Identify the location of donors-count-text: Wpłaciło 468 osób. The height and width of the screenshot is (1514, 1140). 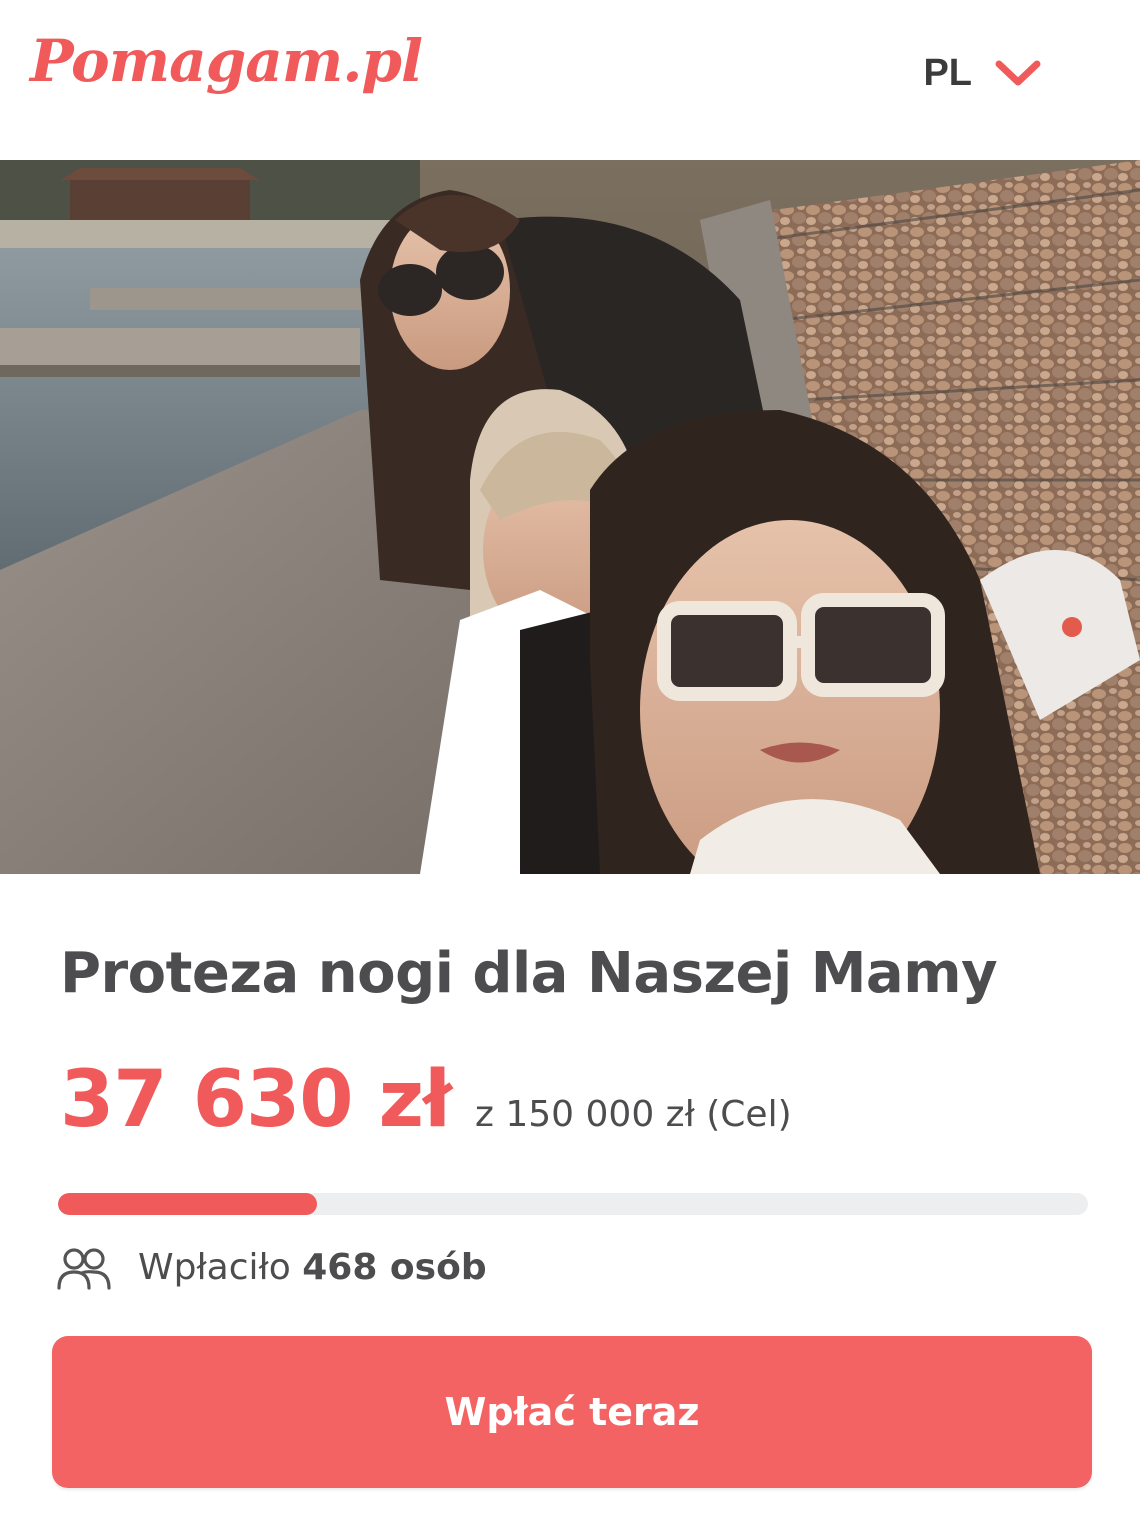
(312, 1268).